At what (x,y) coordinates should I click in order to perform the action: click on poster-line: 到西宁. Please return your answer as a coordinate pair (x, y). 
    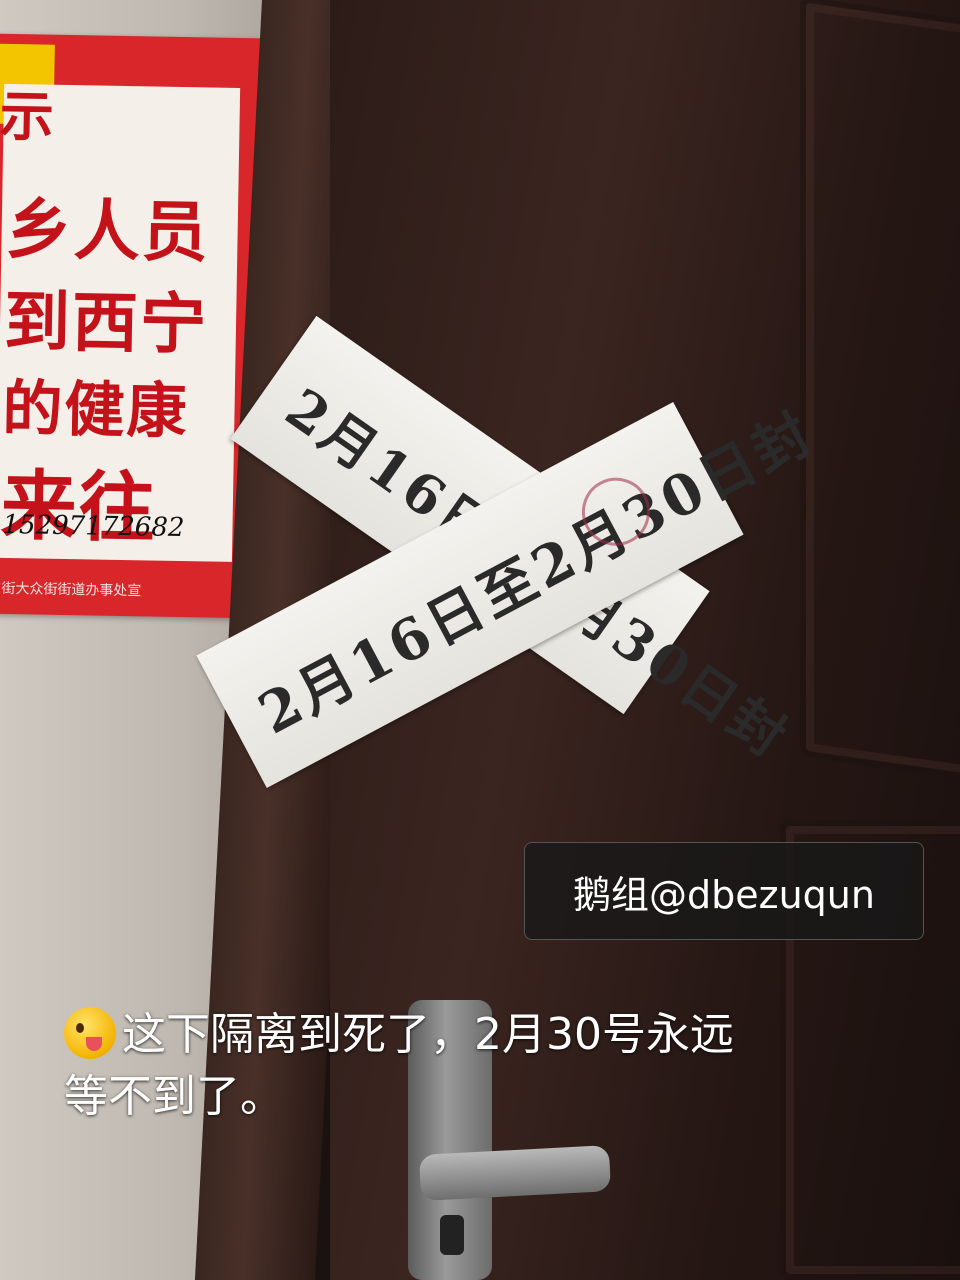
    Looking at the image, I should click on (106, 322).